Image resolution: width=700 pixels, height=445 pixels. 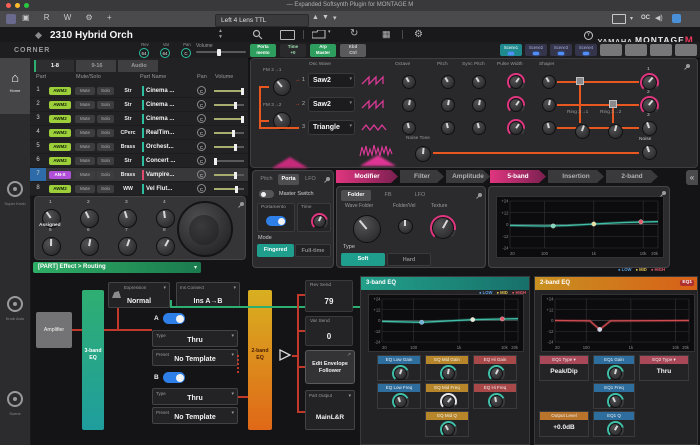 I want to click on part-row-3: 3 AWM2 Mute Solo Str Cinema ... C, so click(x=139, y=119).